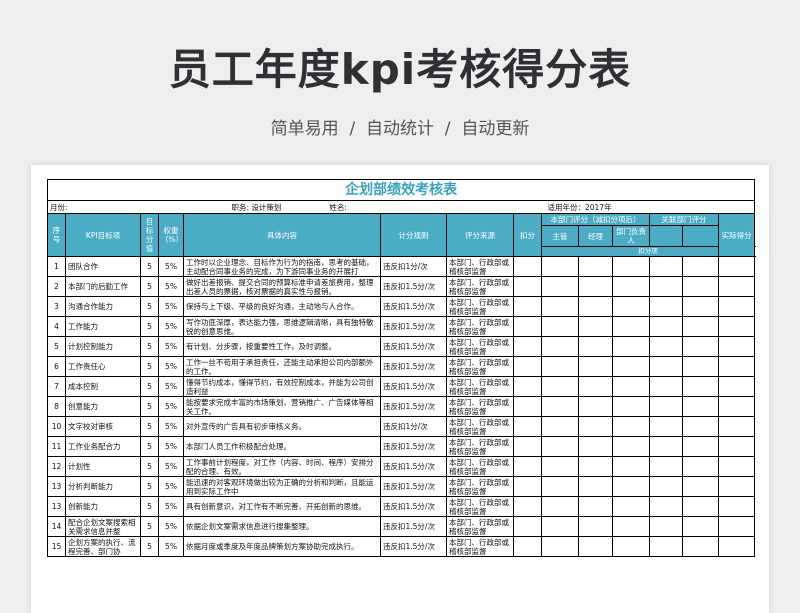 This screenshot has height=613, width=800. What do you see at coordinates (103, 346) in the screenshot?
I see `cell-kpi: 计划控制能力` at bounding box center [103, 346].